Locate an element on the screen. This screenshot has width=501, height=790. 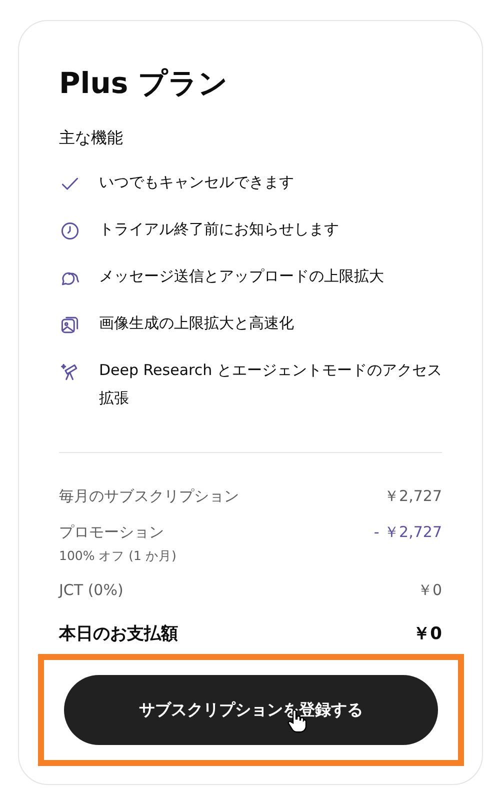
features-heading: 主な機能 is located at coordinates (91, 138).